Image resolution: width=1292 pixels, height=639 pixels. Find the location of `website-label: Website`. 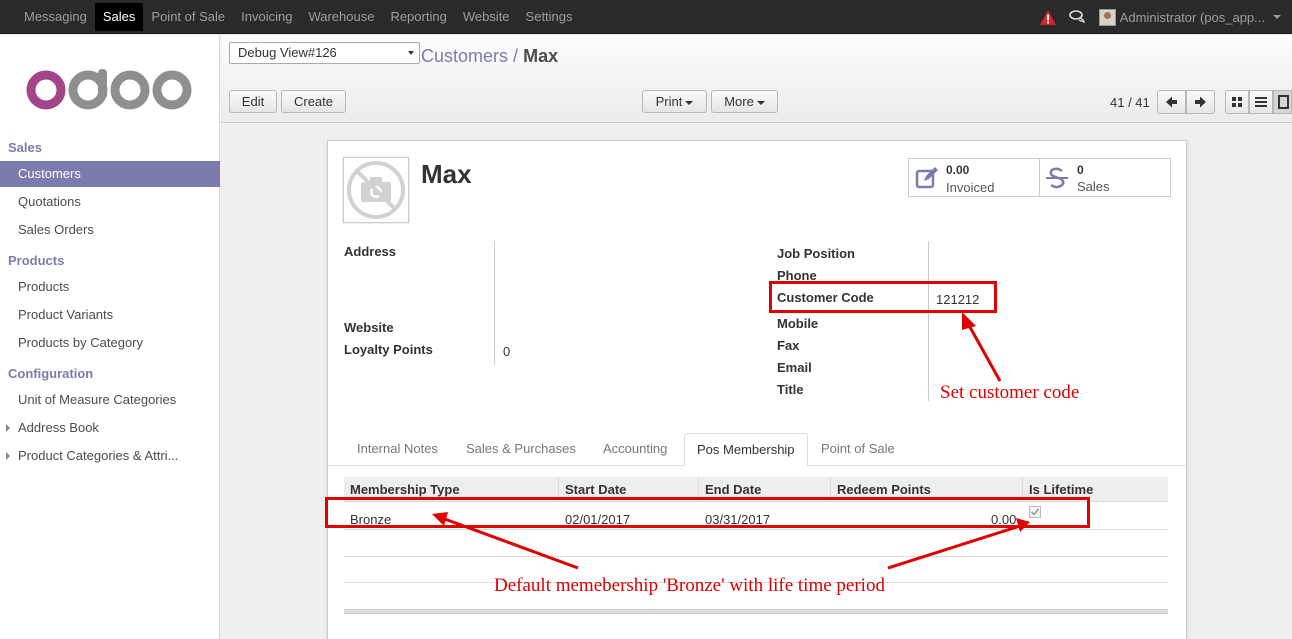

website-label: Website is located at coordinates (369, 327).